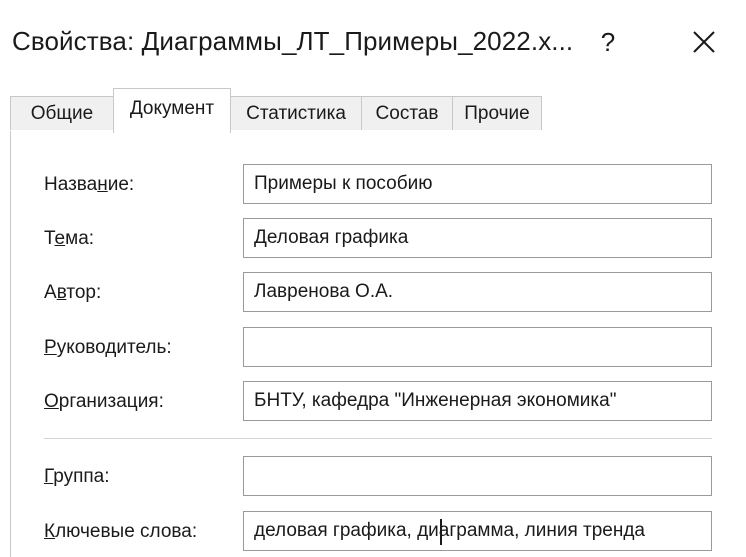 This screenshot has height=557, width=746. I want to click on company-field, so click(477, 401).